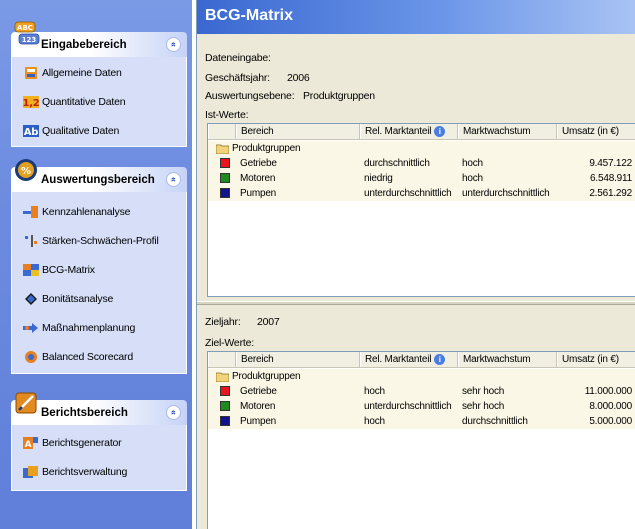 The height and width of the screenshot is (529, 635). What do you see at coordinates (608, 391) in the screenshot?
I see `cell-umsatz: 11.000.000` at bounding box center [608, 391].